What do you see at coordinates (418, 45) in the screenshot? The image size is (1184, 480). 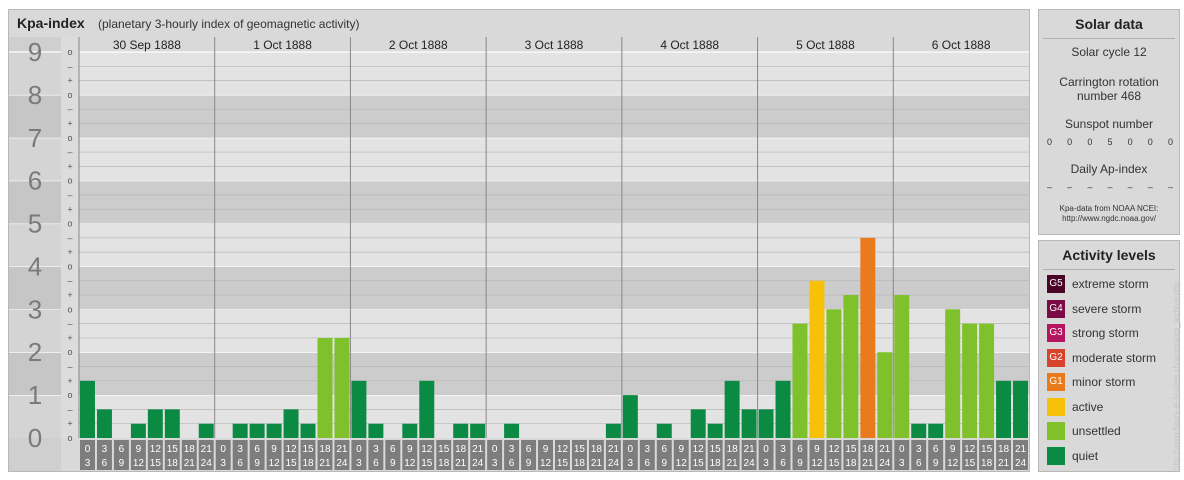 I see `day-label: 2 Oct 1888` at bounding box center [418, 45].